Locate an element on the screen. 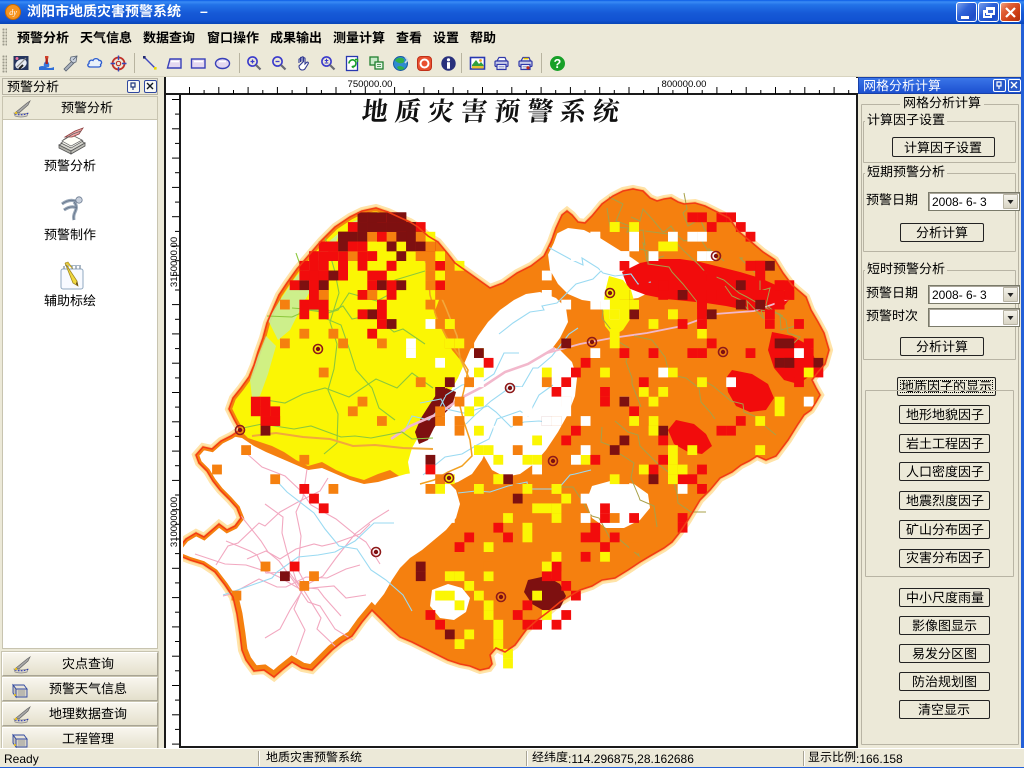  svg-text: dy is located at coordinates (13, 12).